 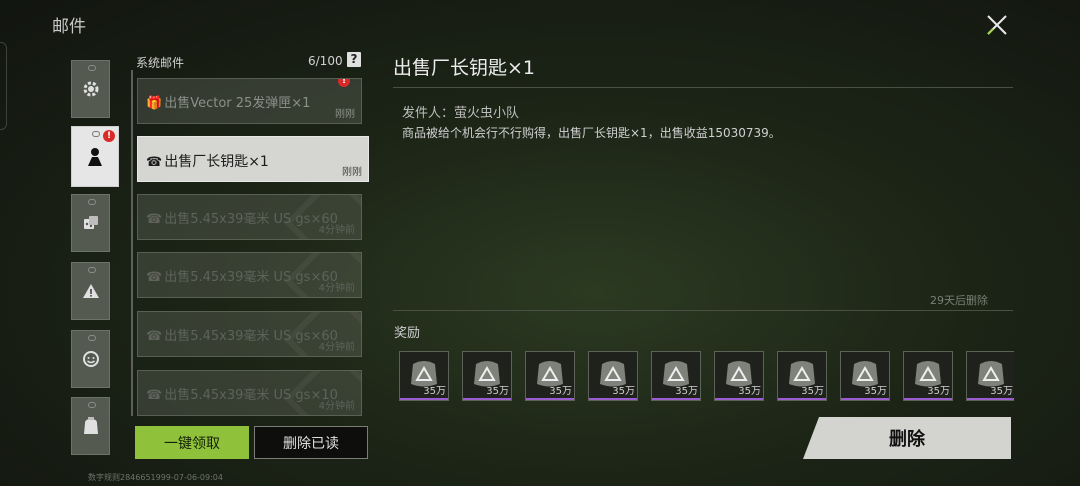 What do you see at coordinates (354, 59) in the screenshot?
I see `help-icon: ?` at bounding box center [354, 59].